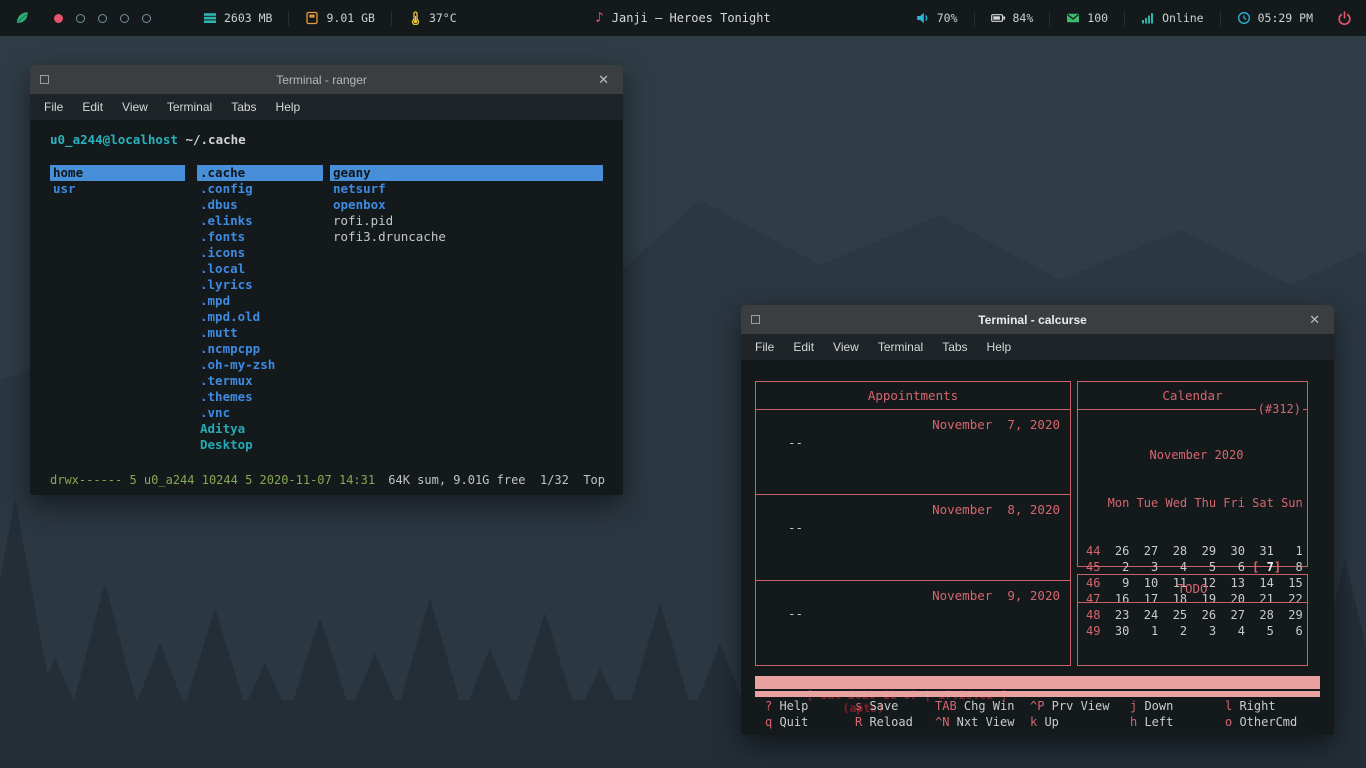 The image size is (1366, 768). Describe the element at coordinates (1261, 722) in the screenshot. I see `keybind-othercmd: o OtherCmd` at that location.